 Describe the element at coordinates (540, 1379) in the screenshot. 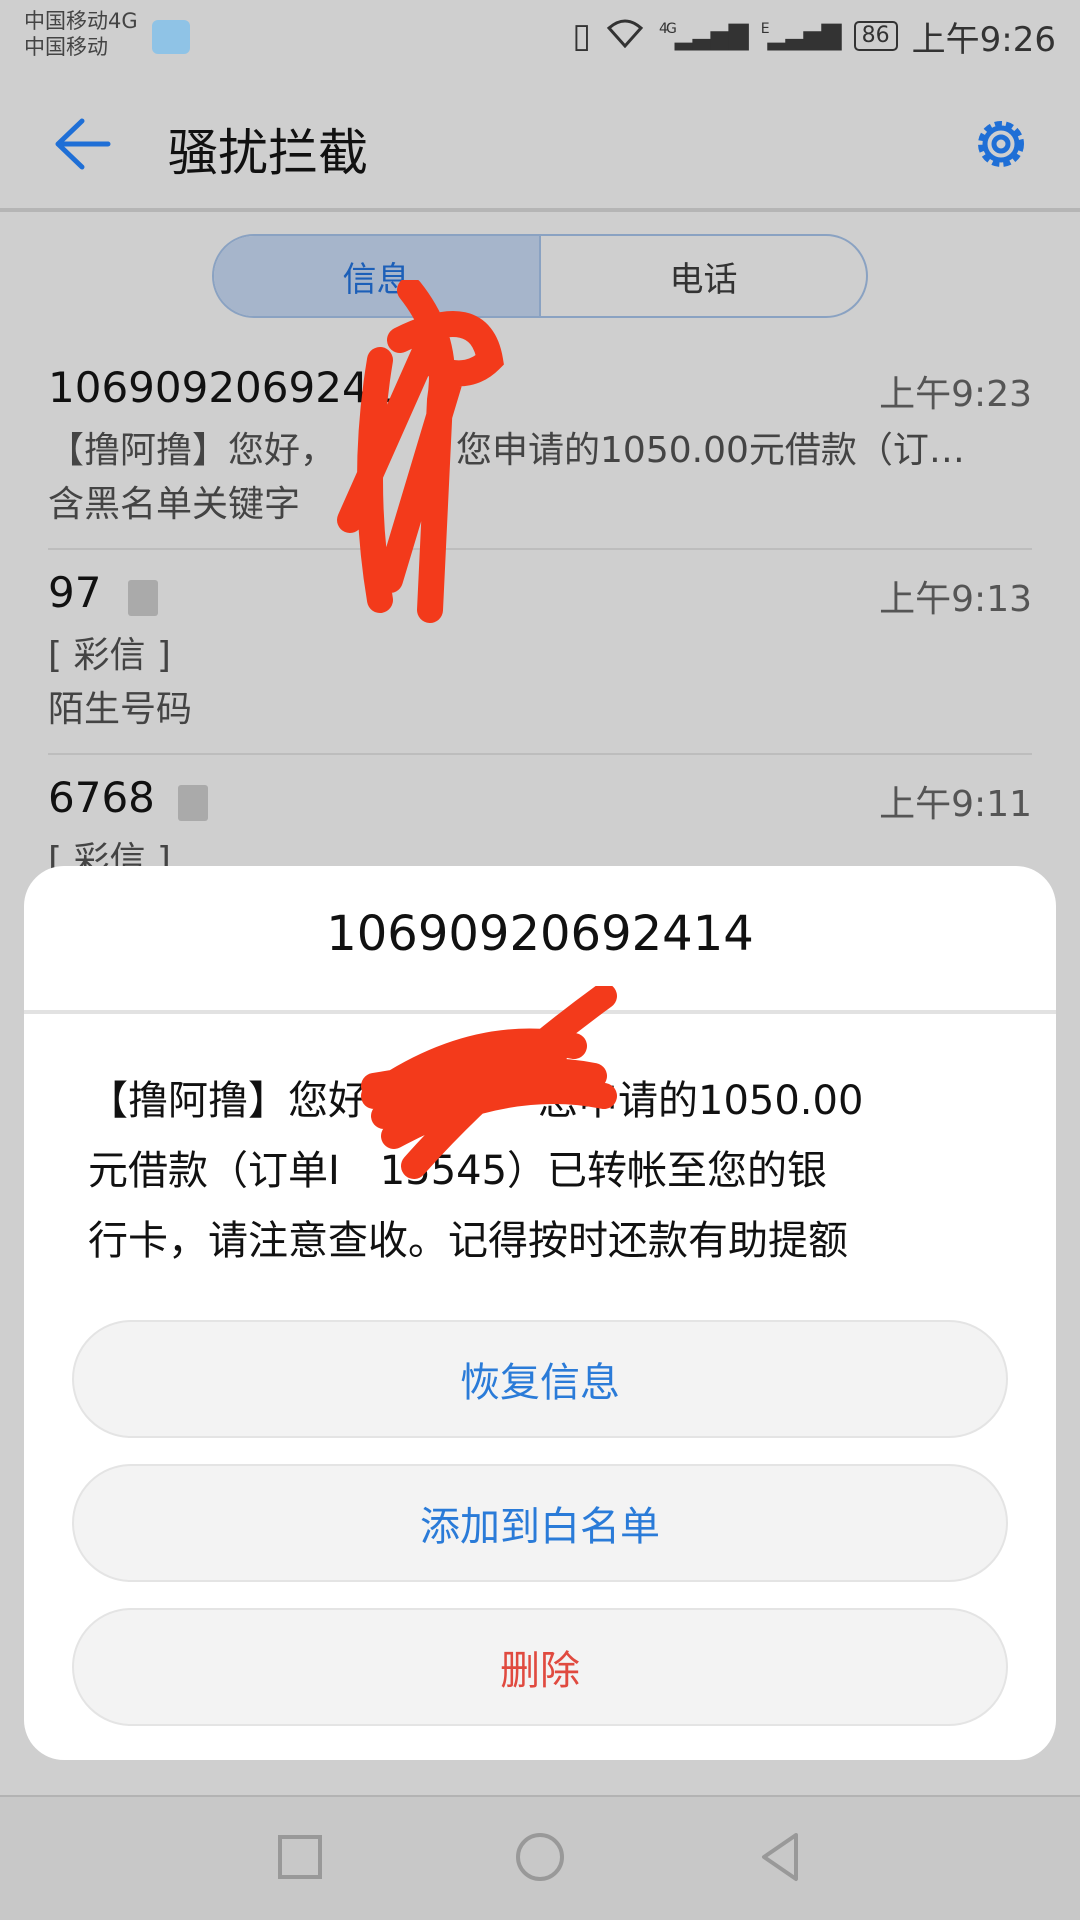

I see `restore-message-button: 恢复信息` at that location.